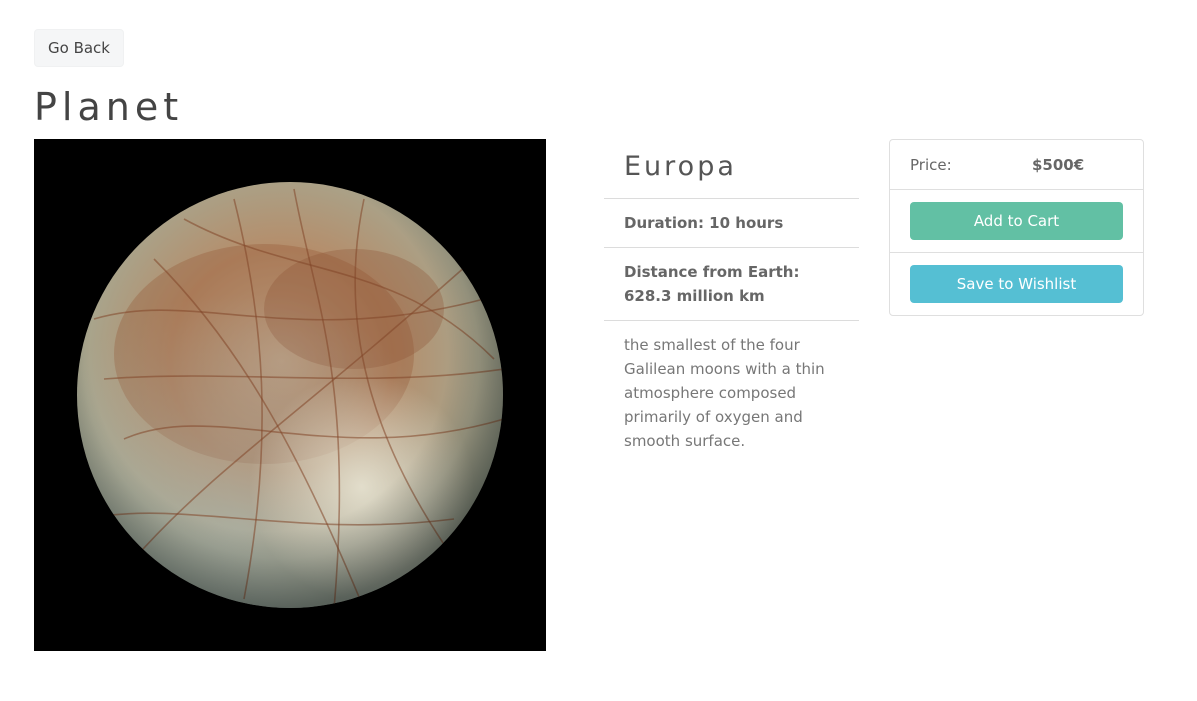  What do you see at coordinates (731, 223) in the screenshot?
I see `duration: Duration: 10 hours` at bounding box center [731, 223].